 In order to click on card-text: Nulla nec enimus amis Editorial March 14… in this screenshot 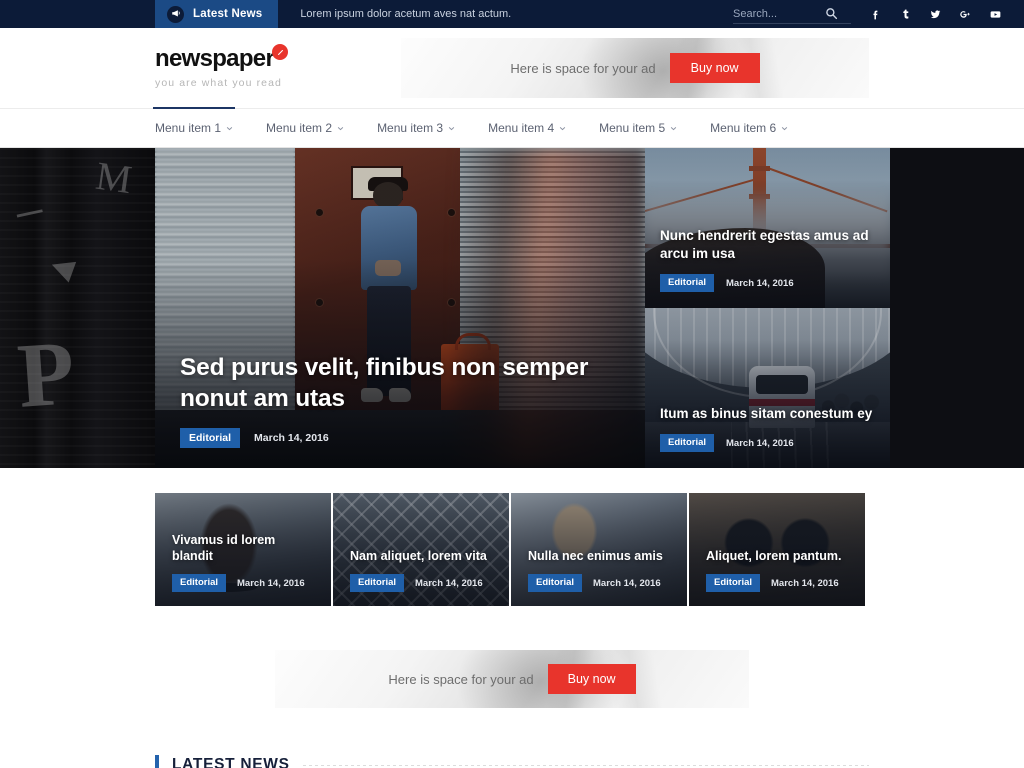, I will do `click(601, 570)`.